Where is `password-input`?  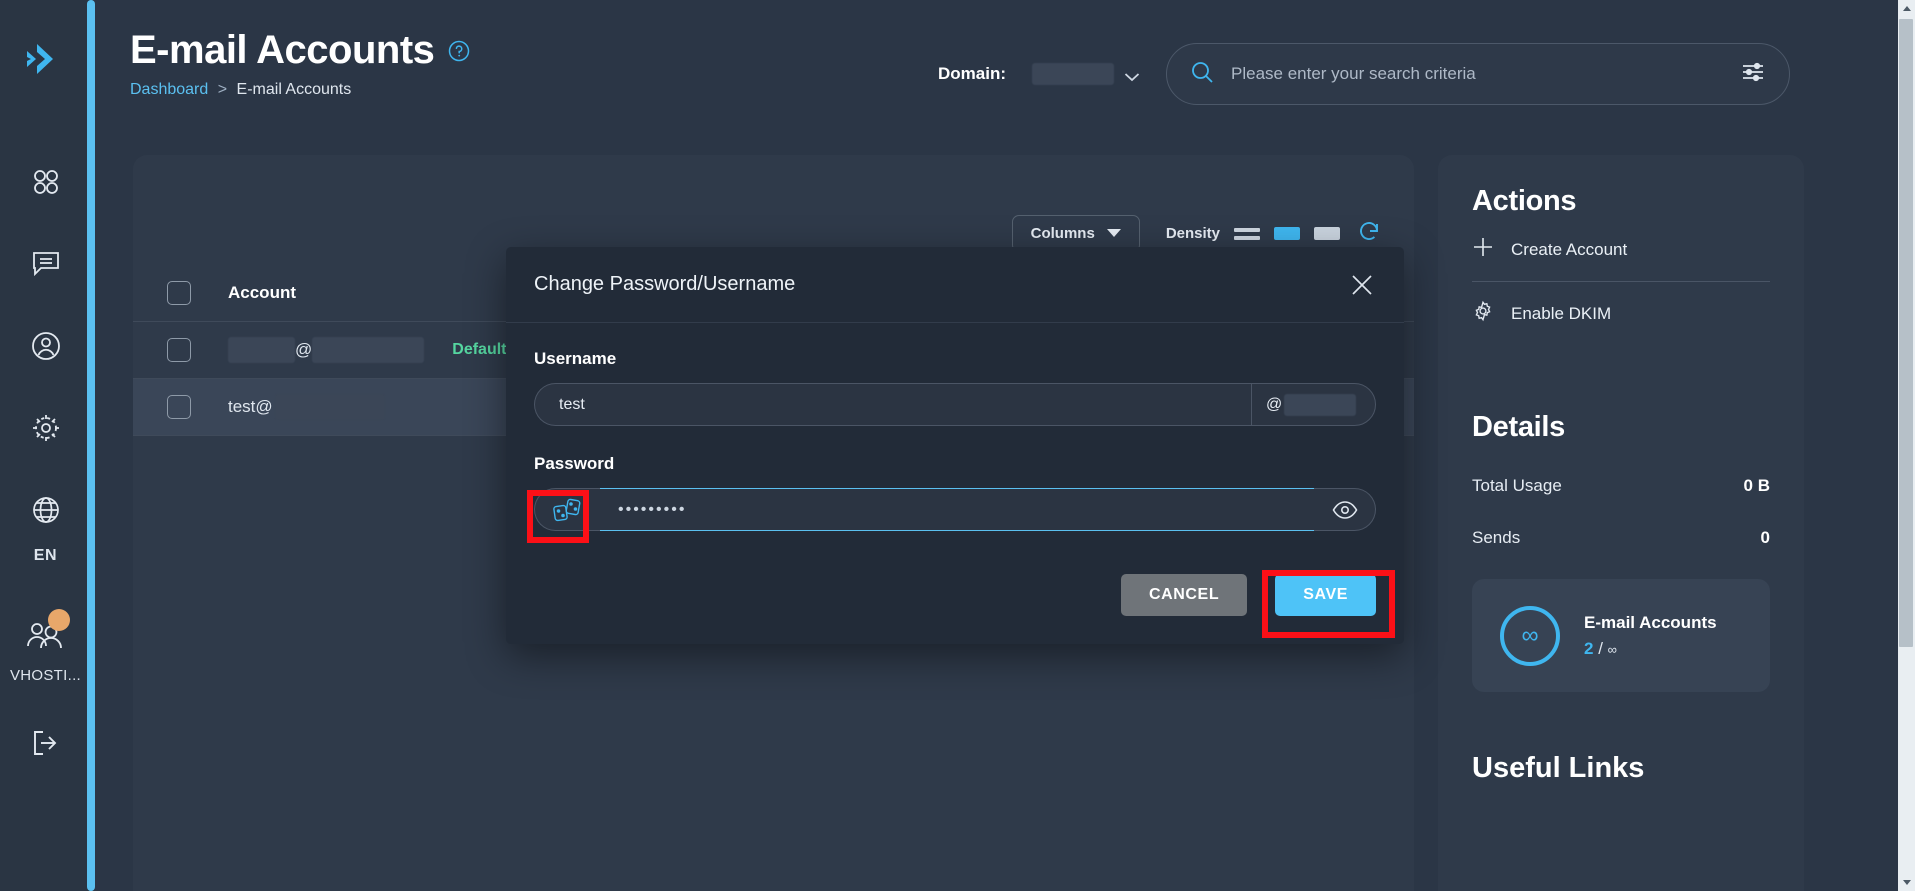
password-input is located at coordinates (957, 509).